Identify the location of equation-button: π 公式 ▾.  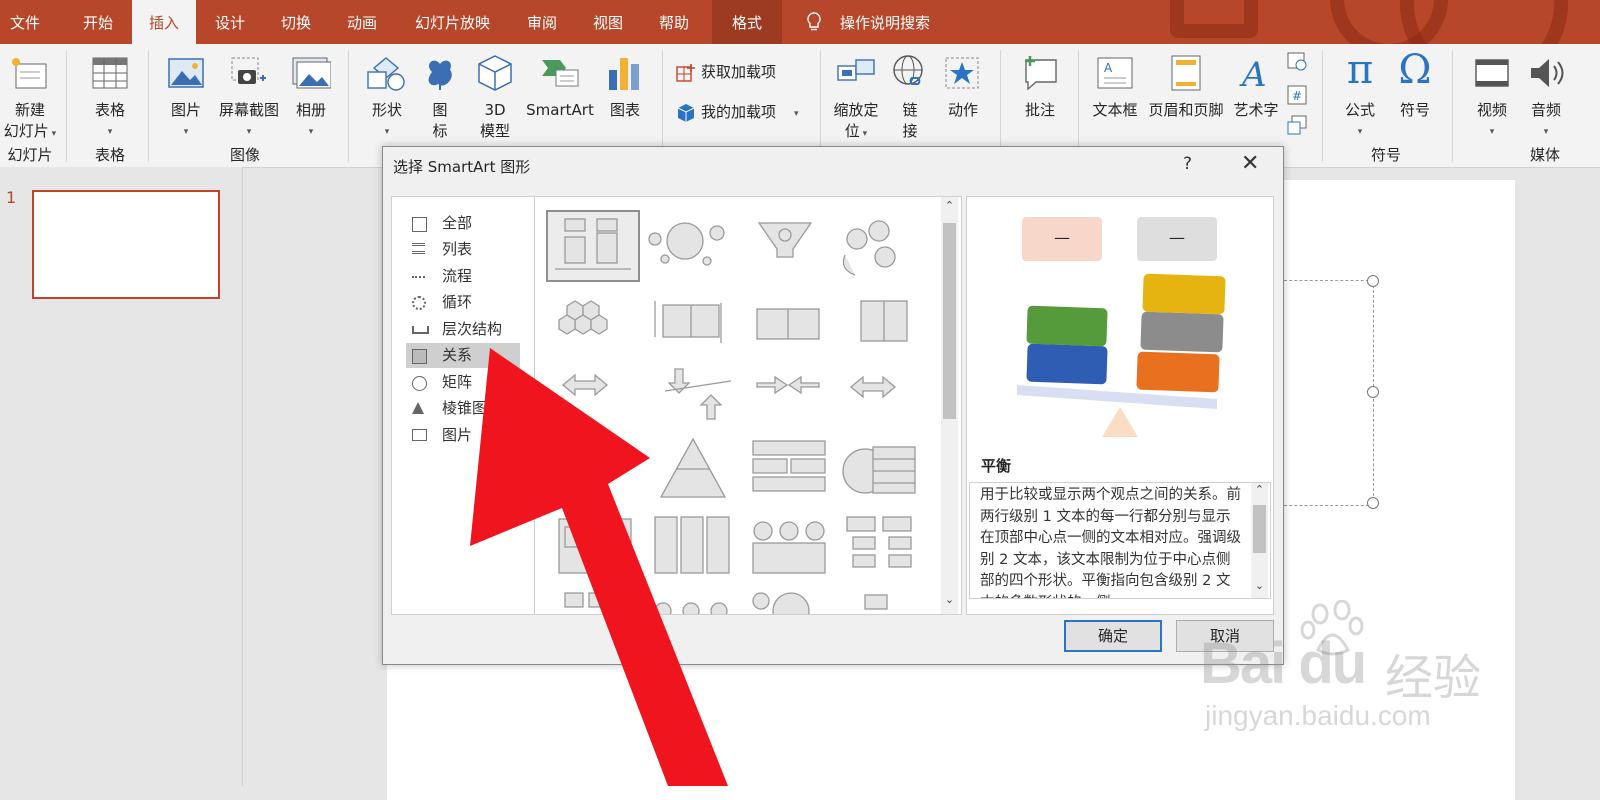
(1360, 94).